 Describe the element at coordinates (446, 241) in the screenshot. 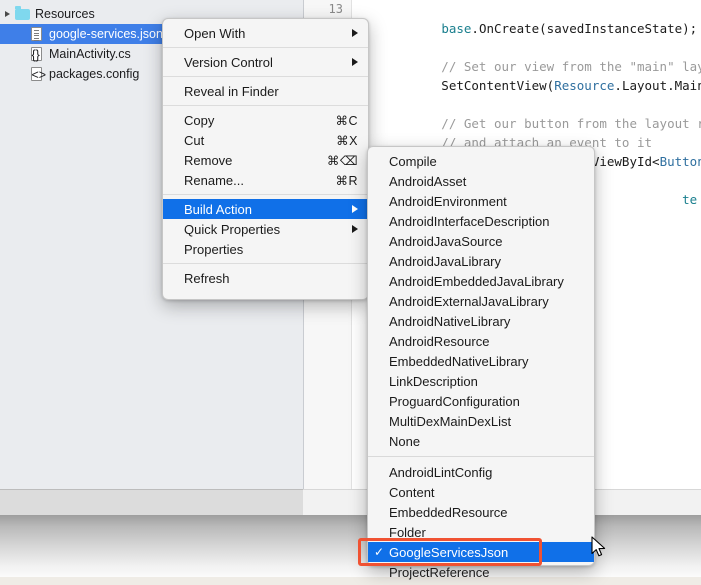

I see `build-action-item-label: AndroidJavaSource` at that location.